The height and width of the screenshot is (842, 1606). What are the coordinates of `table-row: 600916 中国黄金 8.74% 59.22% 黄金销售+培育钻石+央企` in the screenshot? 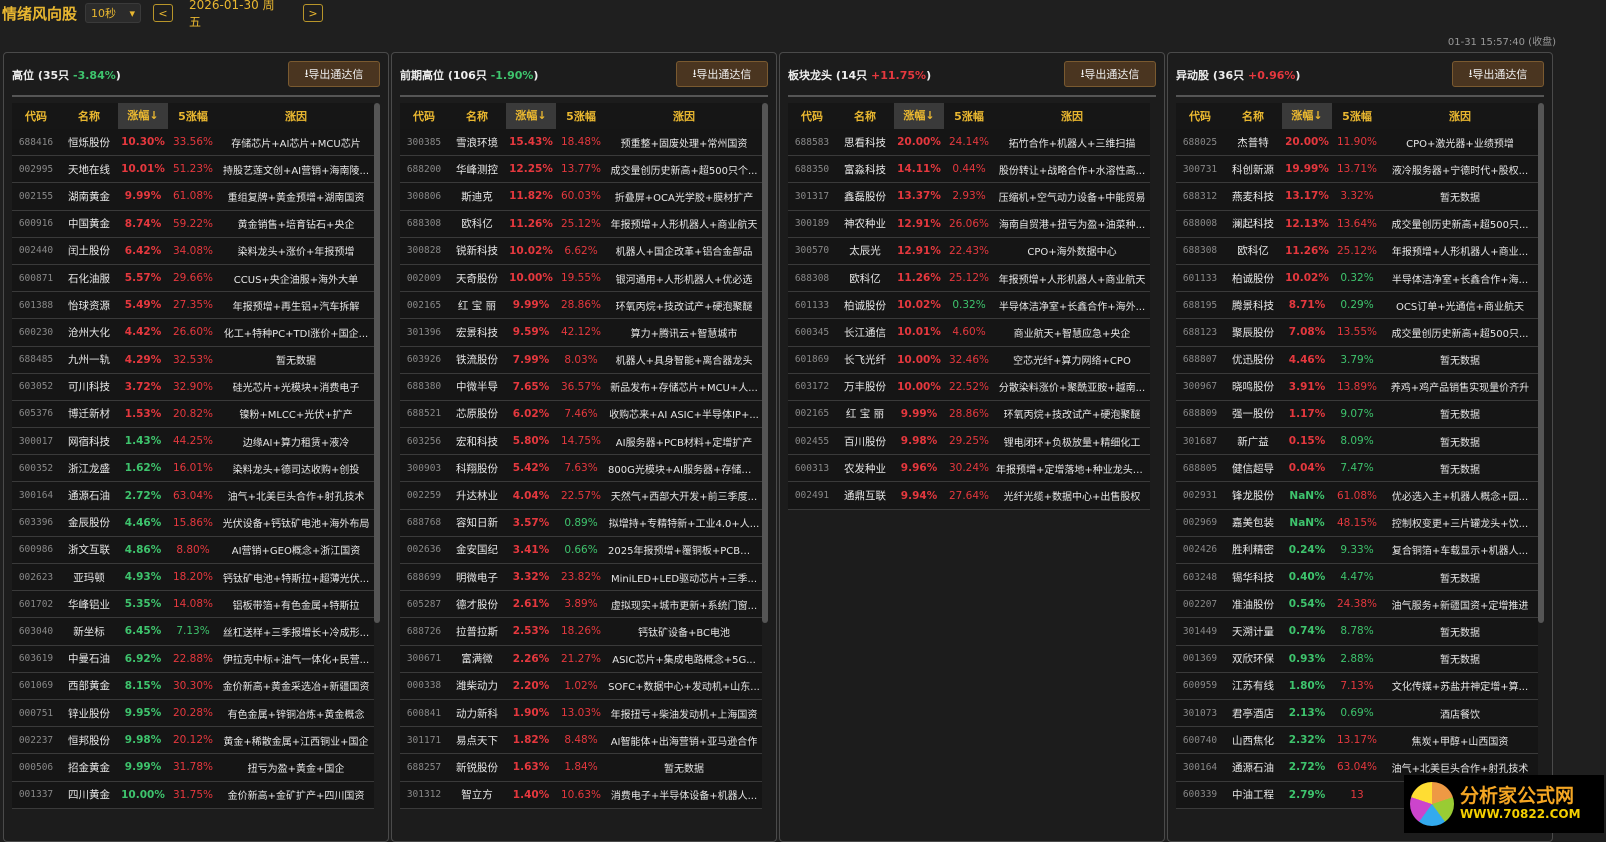 It's located at (193, 224).